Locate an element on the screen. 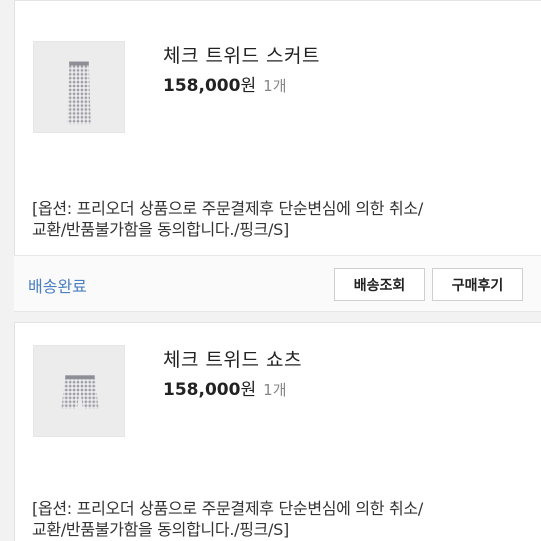 This screenshot has height=541, width=541. product-name: 체크 트위드 스커트 is located at coordinates (241, 54).